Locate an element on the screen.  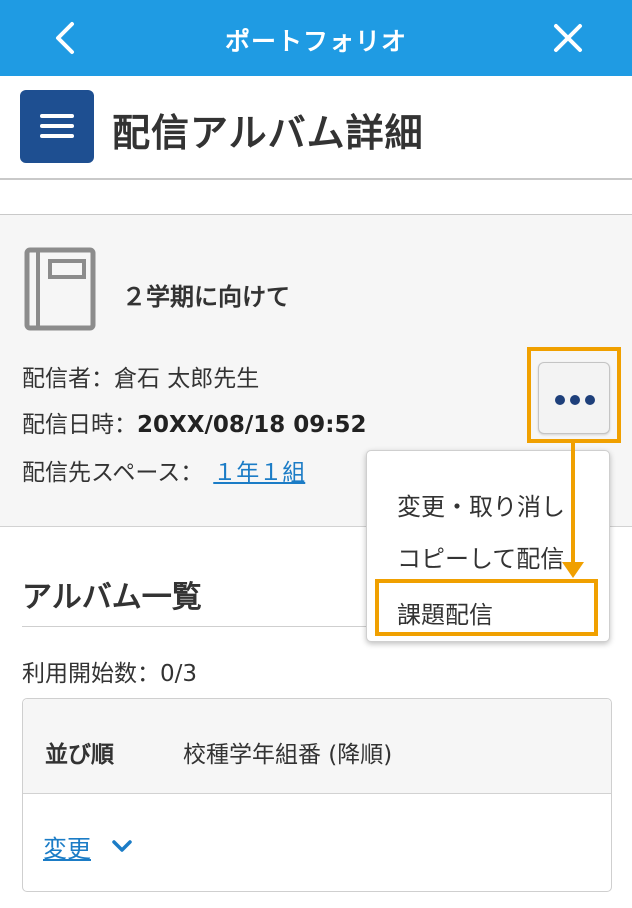
book-icon is located at coordinates (60, 289).